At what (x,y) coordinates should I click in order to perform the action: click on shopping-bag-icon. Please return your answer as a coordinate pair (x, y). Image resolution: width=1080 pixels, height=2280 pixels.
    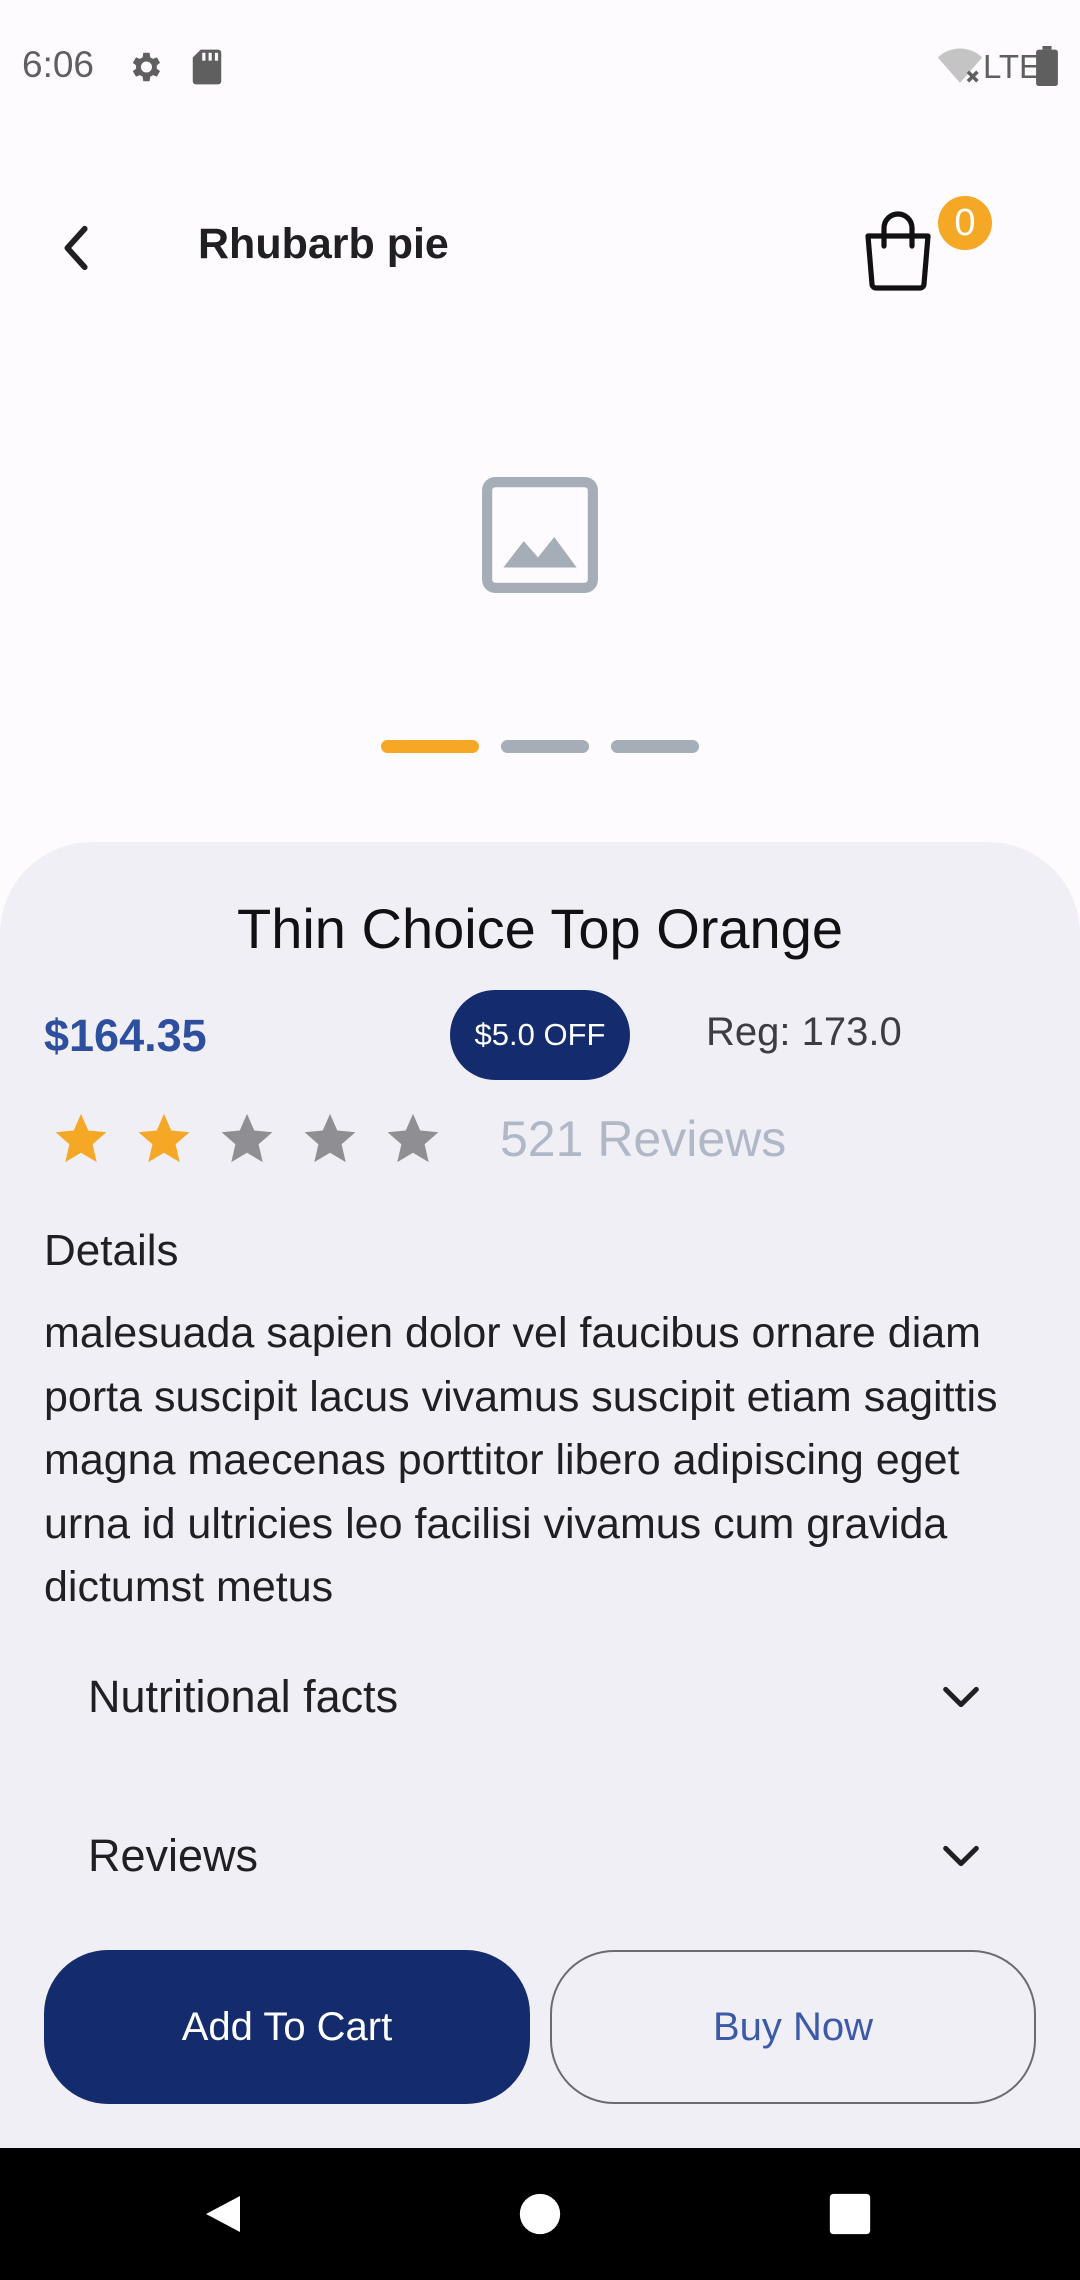
    Looking at the image, I should click on (898, 250).